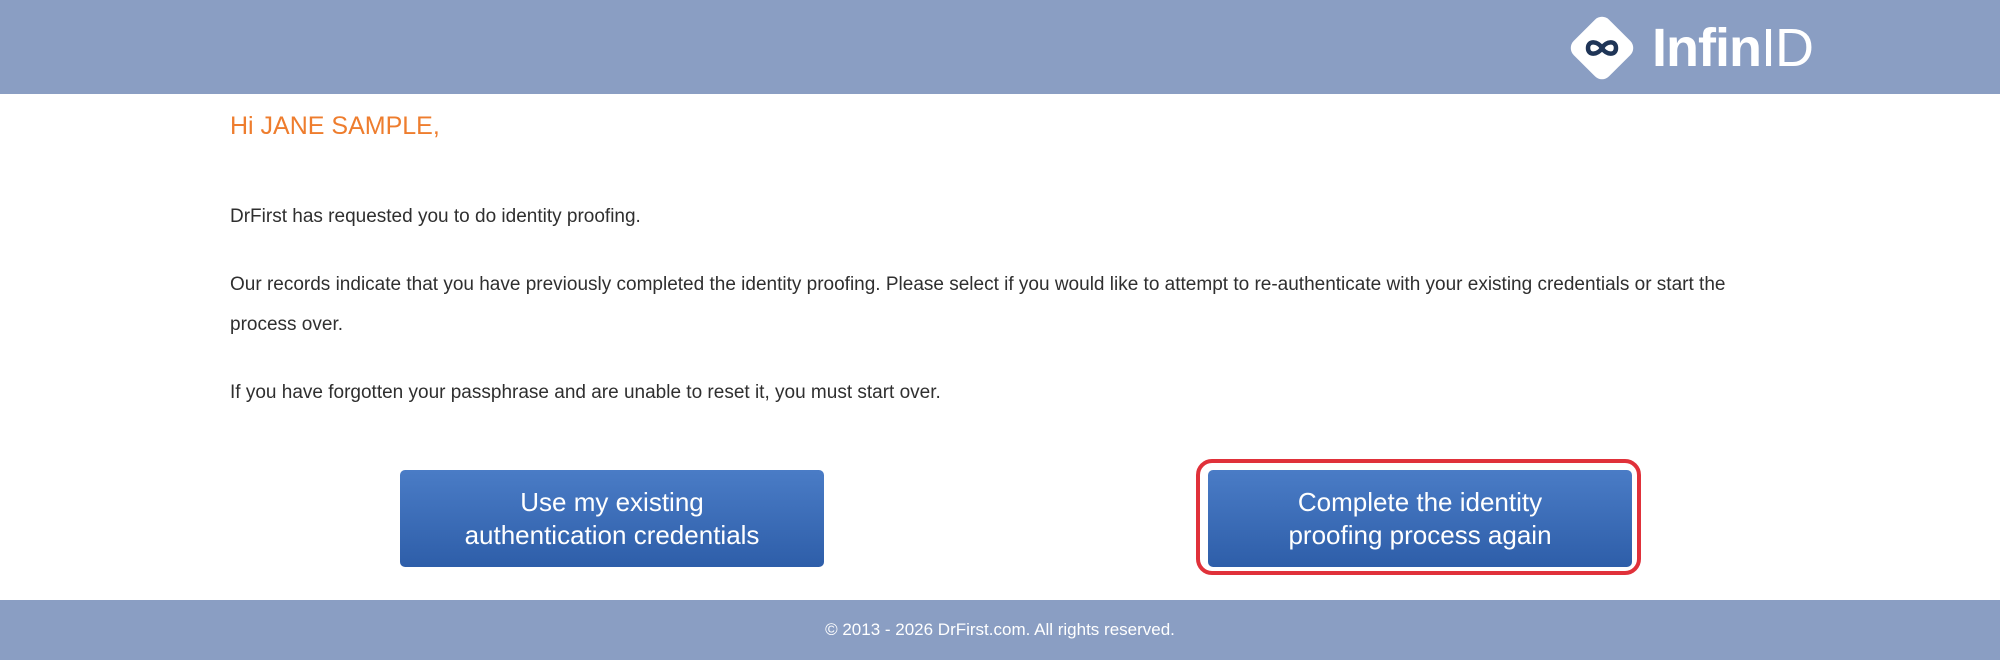 The width and height of the screenshot is (2000, 660). I want to click on restart-identity-proofing-label-line1: Complete the identity, so click(1420, 501).